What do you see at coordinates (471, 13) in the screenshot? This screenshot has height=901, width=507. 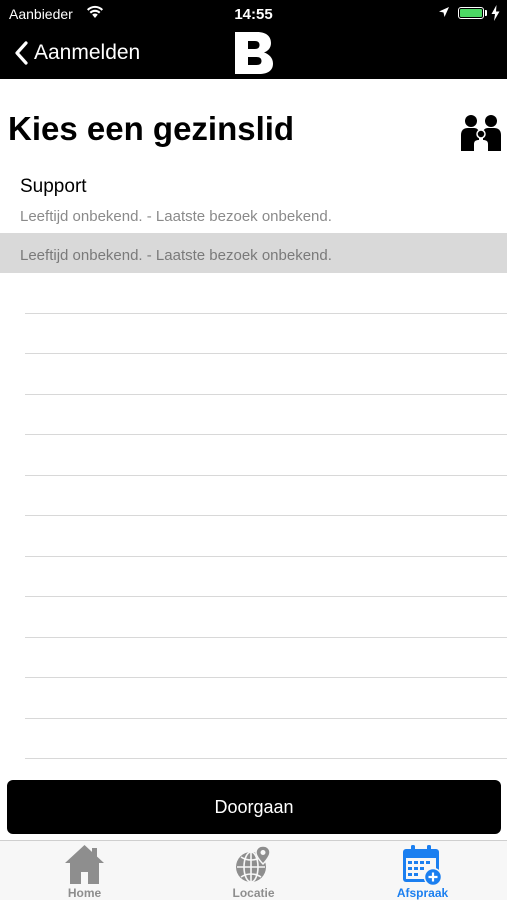 I see `battery-icon` at bounding box center [471, 13].